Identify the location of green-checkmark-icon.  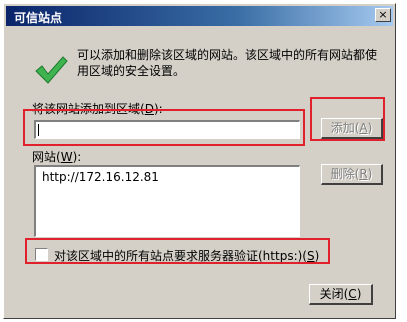
(51, 70).